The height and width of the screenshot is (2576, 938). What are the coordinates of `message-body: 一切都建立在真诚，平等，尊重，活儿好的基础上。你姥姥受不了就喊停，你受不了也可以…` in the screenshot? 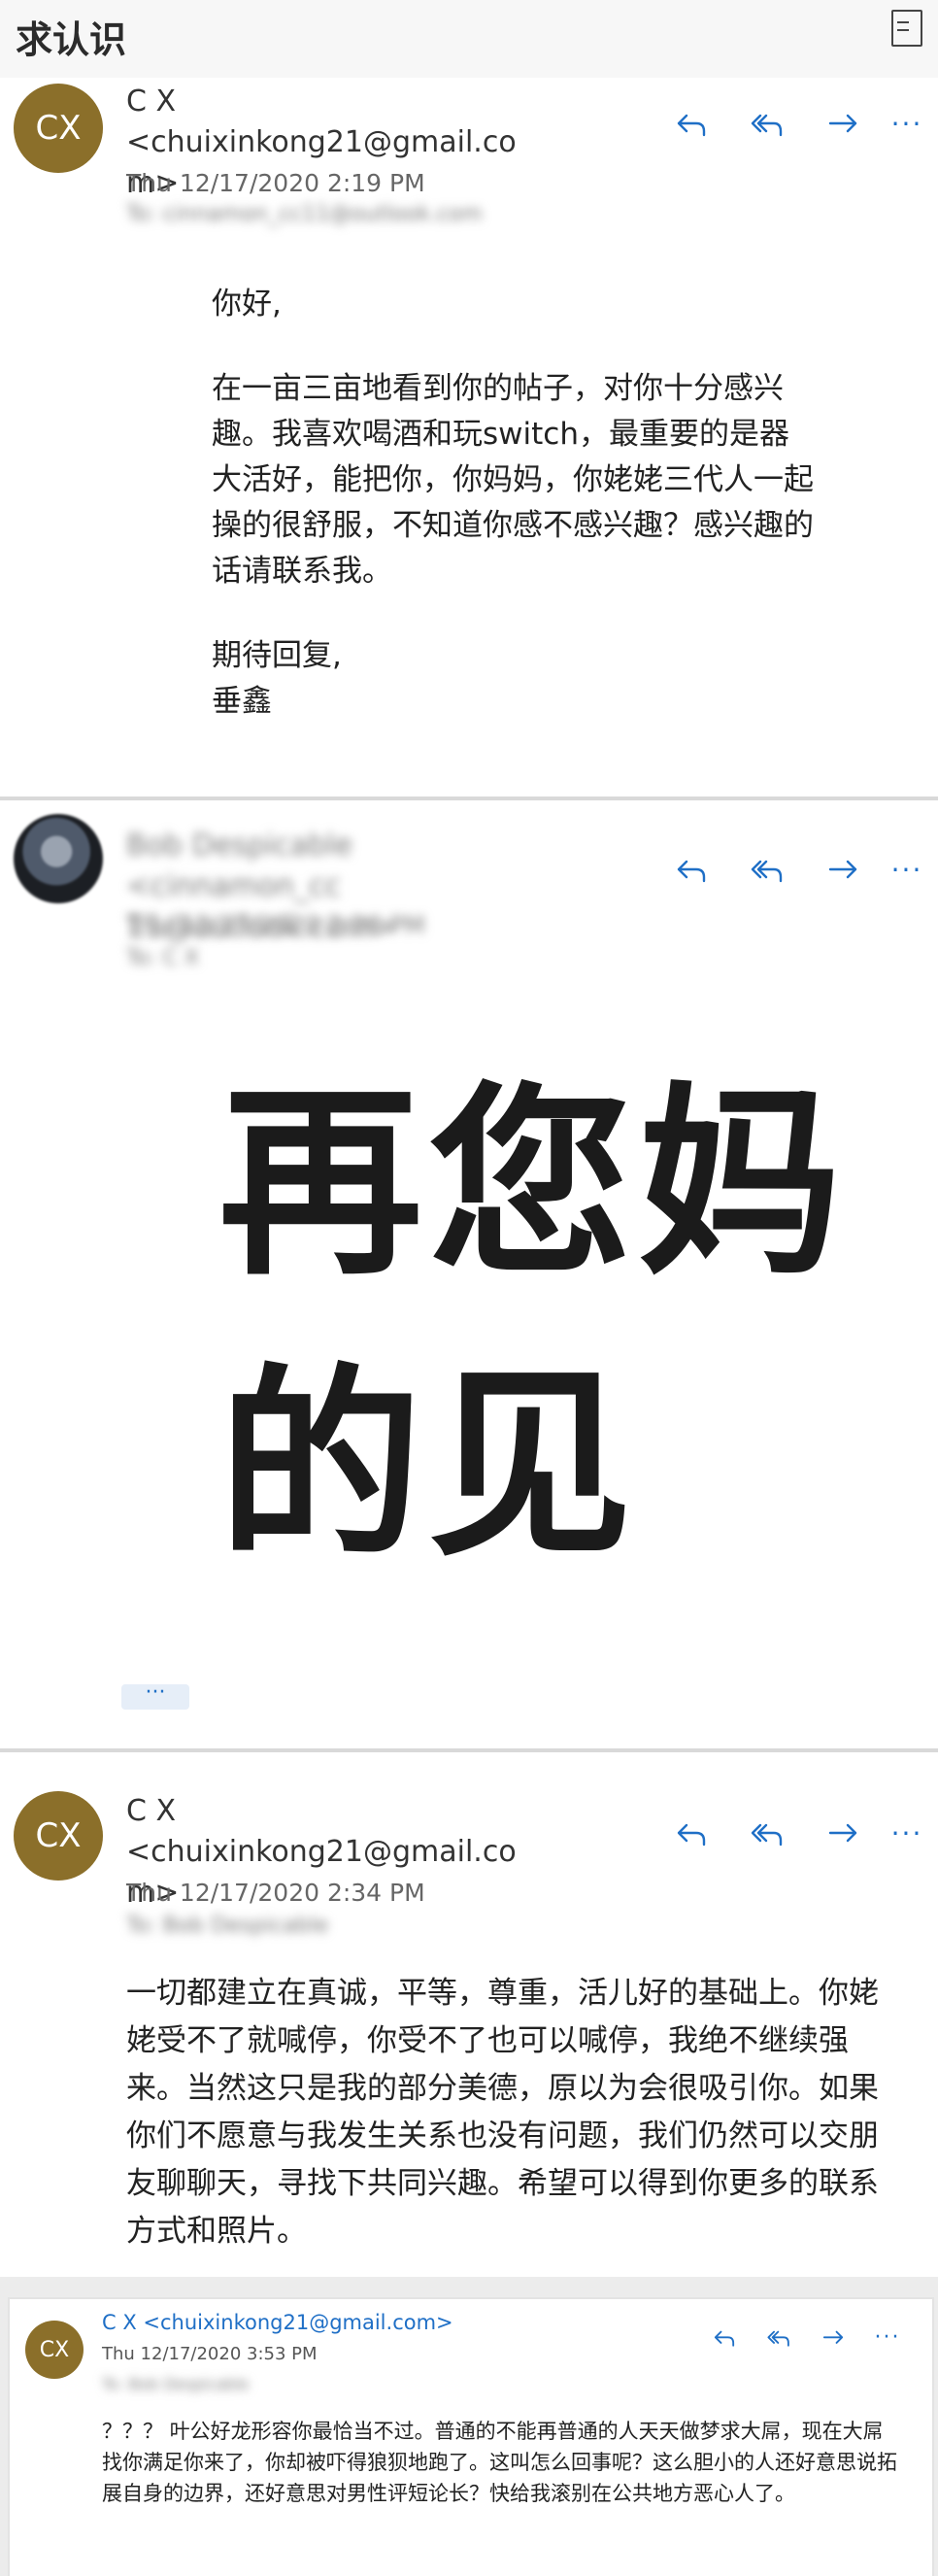 It's located at (502, 2112).